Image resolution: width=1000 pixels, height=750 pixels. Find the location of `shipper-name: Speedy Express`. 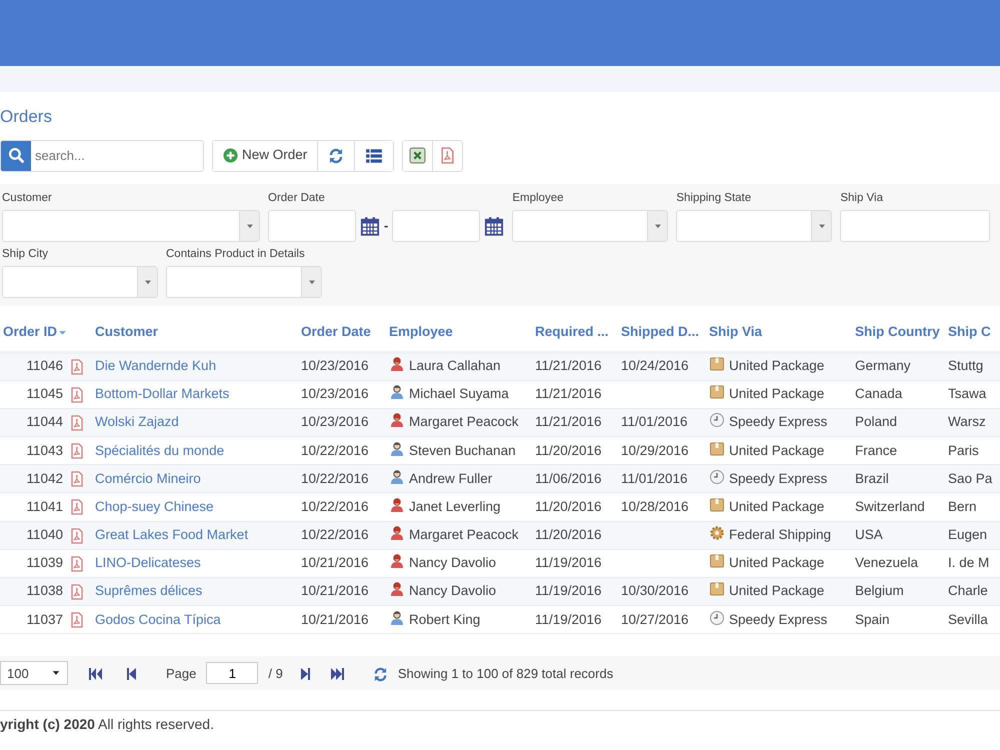

shipper-name: Speedy Express is located at coordinates (778, 422).